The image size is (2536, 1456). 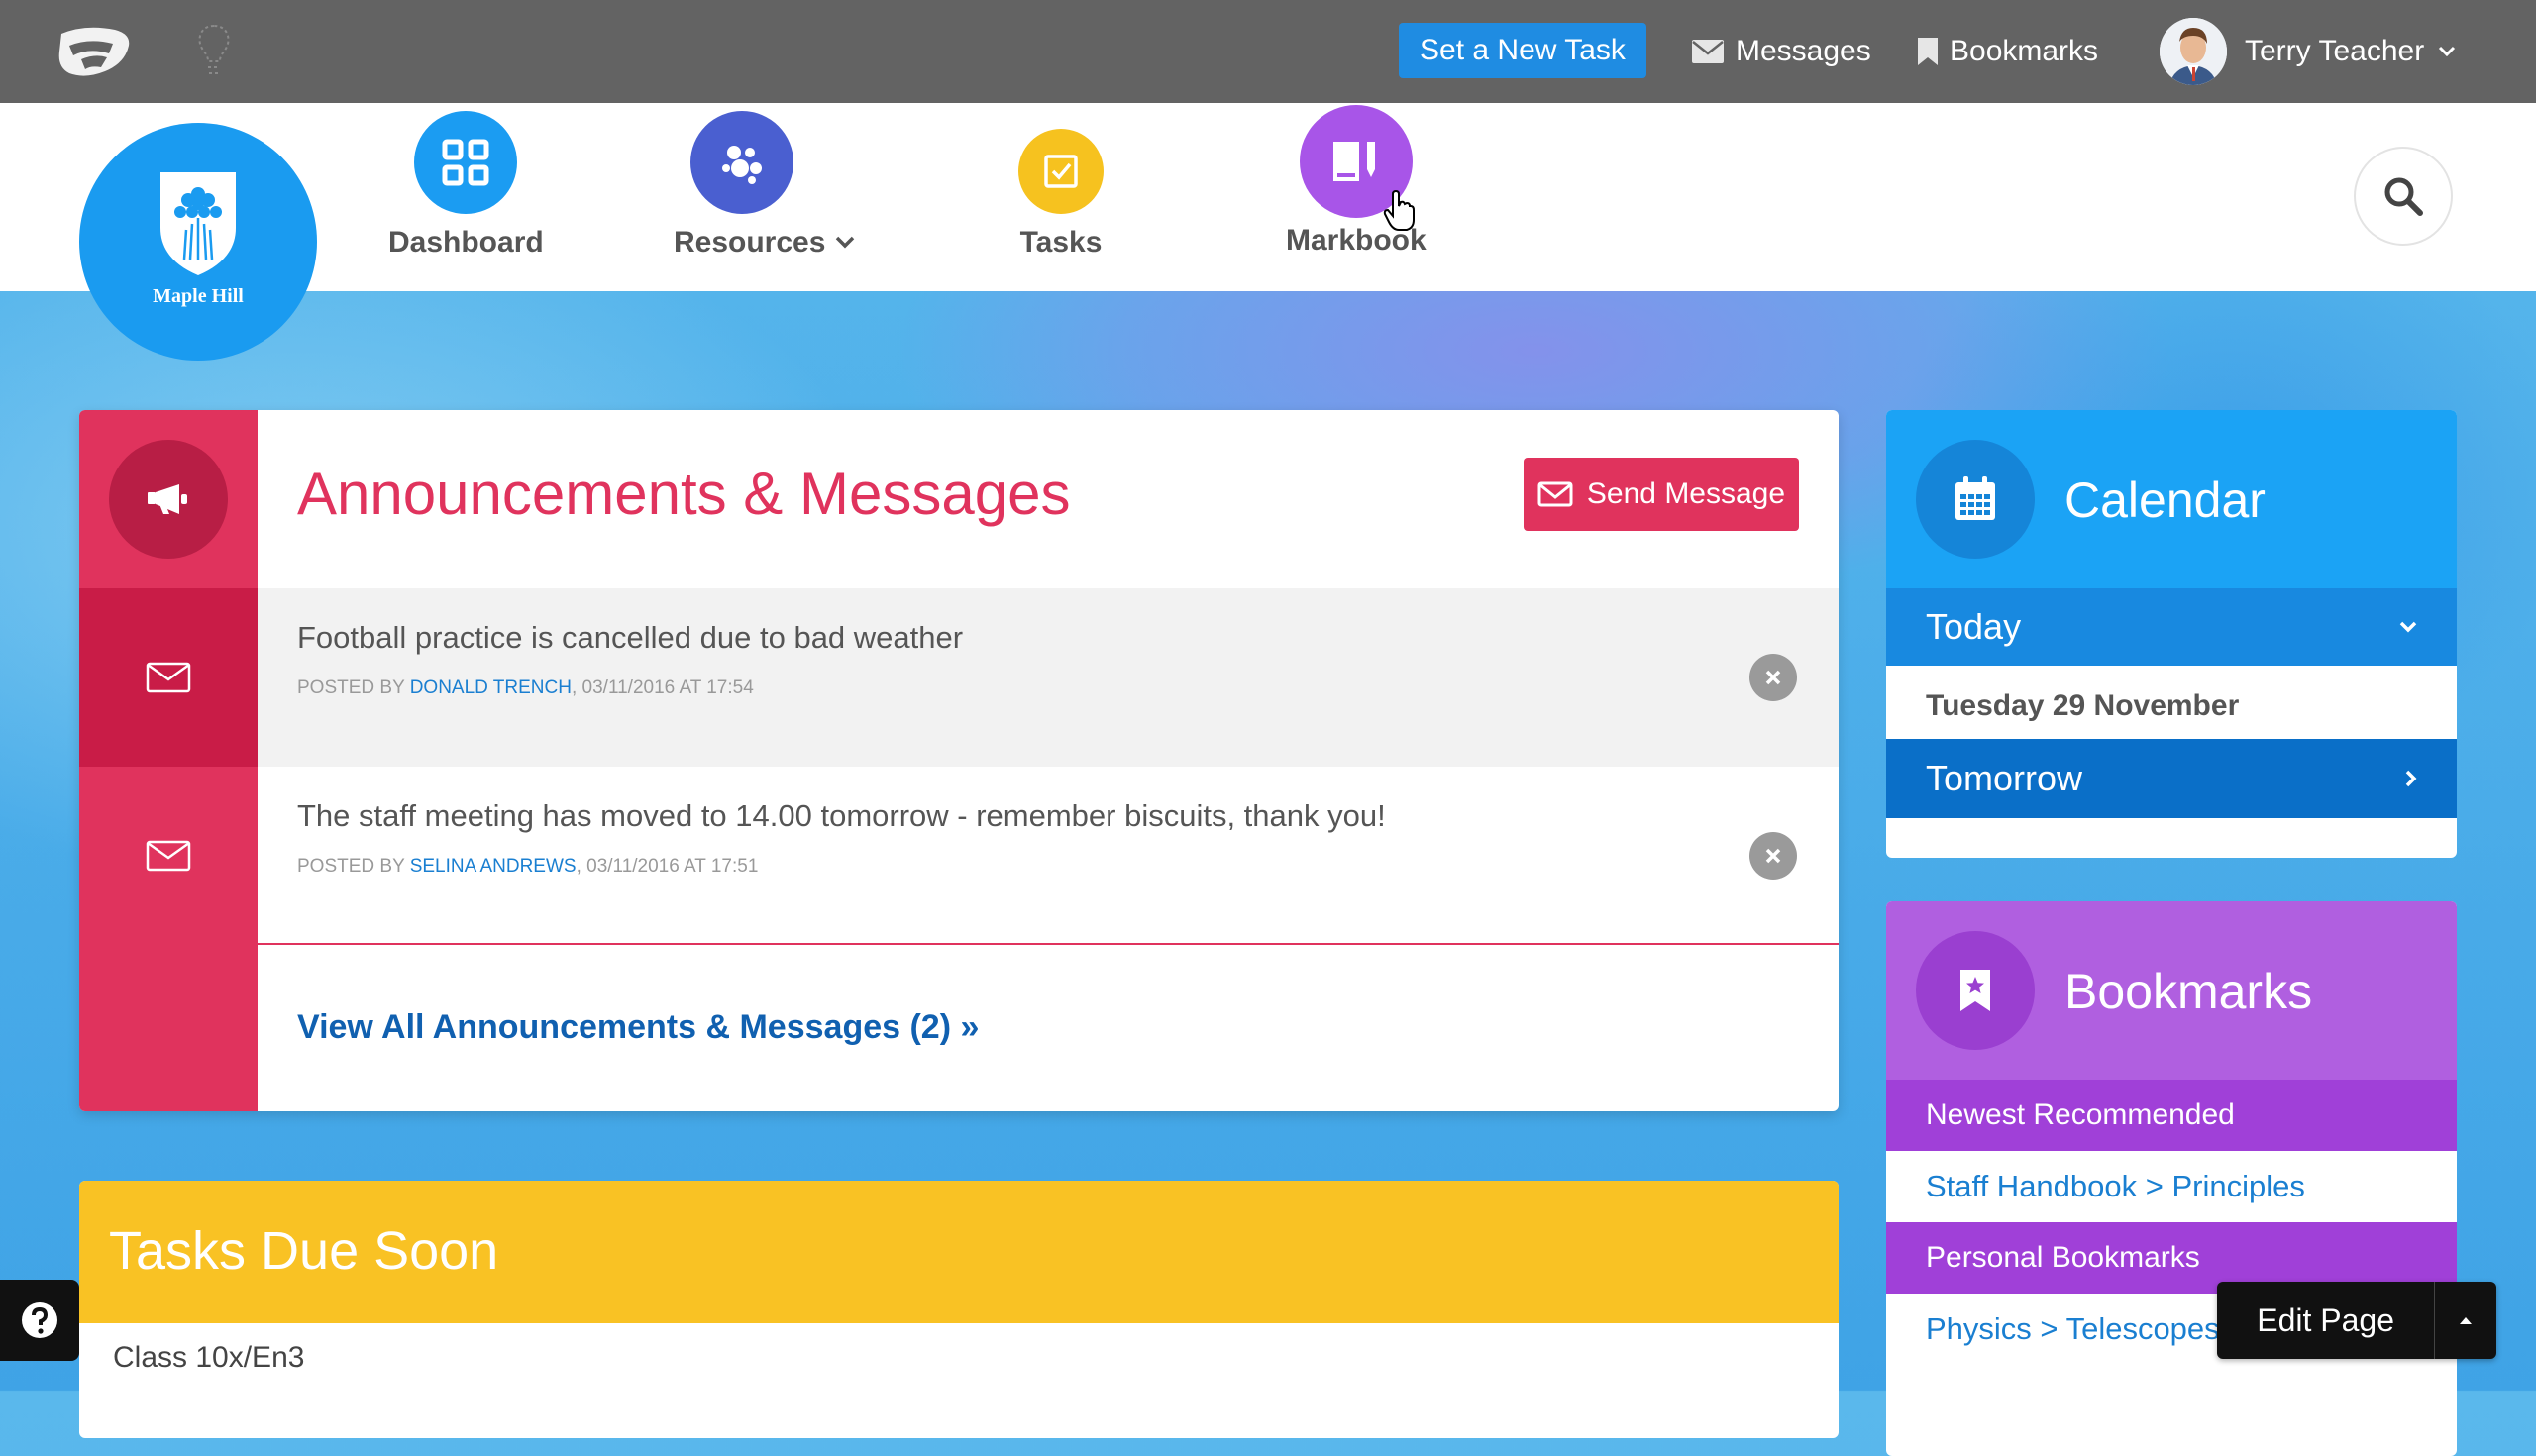 I want to click on bookmarks-title: Bookmarks, so click(x=2188, y=991).